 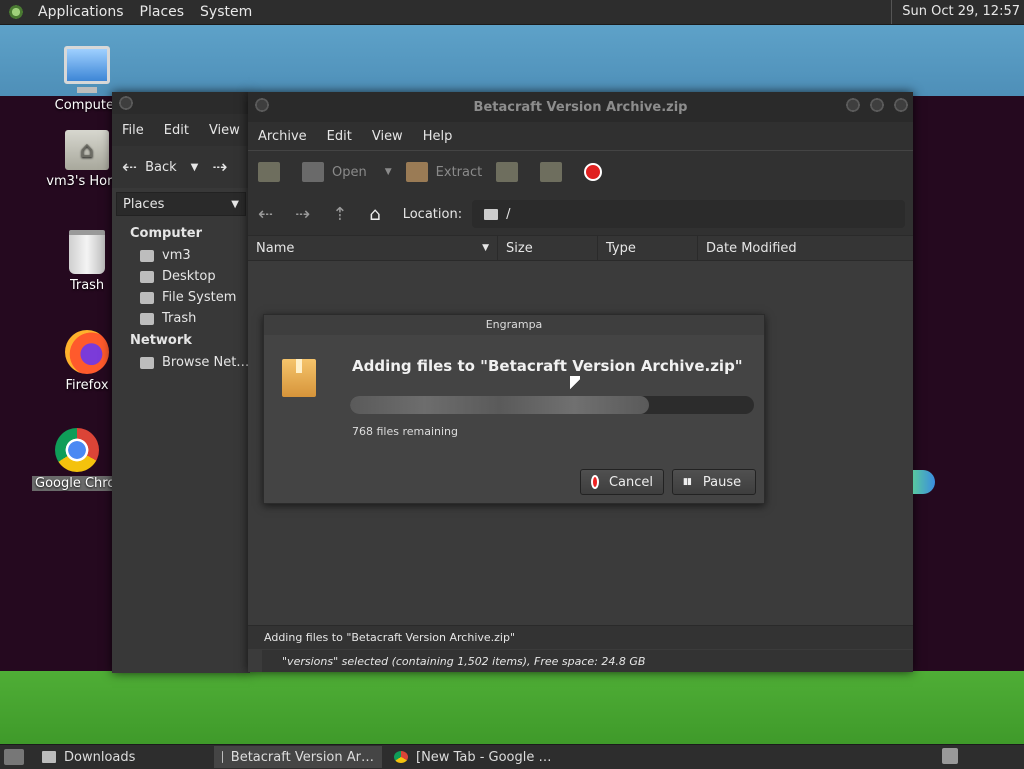 What do you see at coordinates (147, 297) in the screenshot?
I see `drive-icon` at bounding box center [147, 297].